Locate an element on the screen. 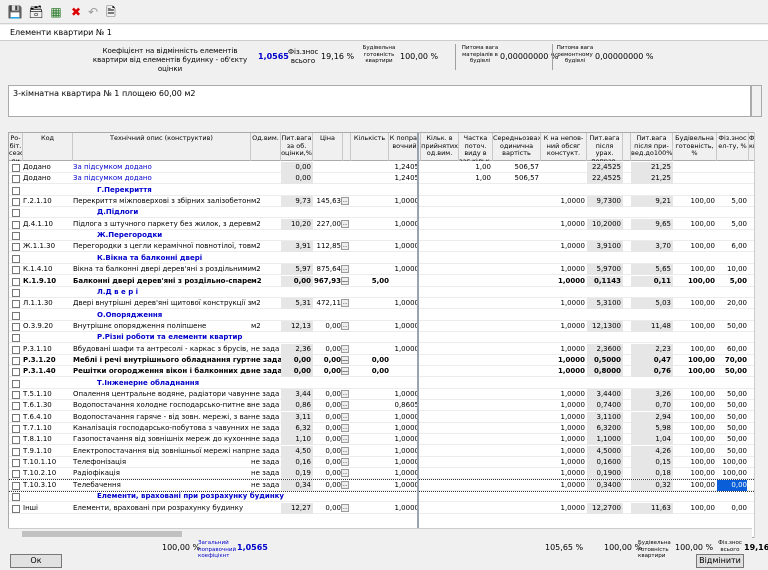  copy-icon: ▦ is located at coordinates (56, 12).